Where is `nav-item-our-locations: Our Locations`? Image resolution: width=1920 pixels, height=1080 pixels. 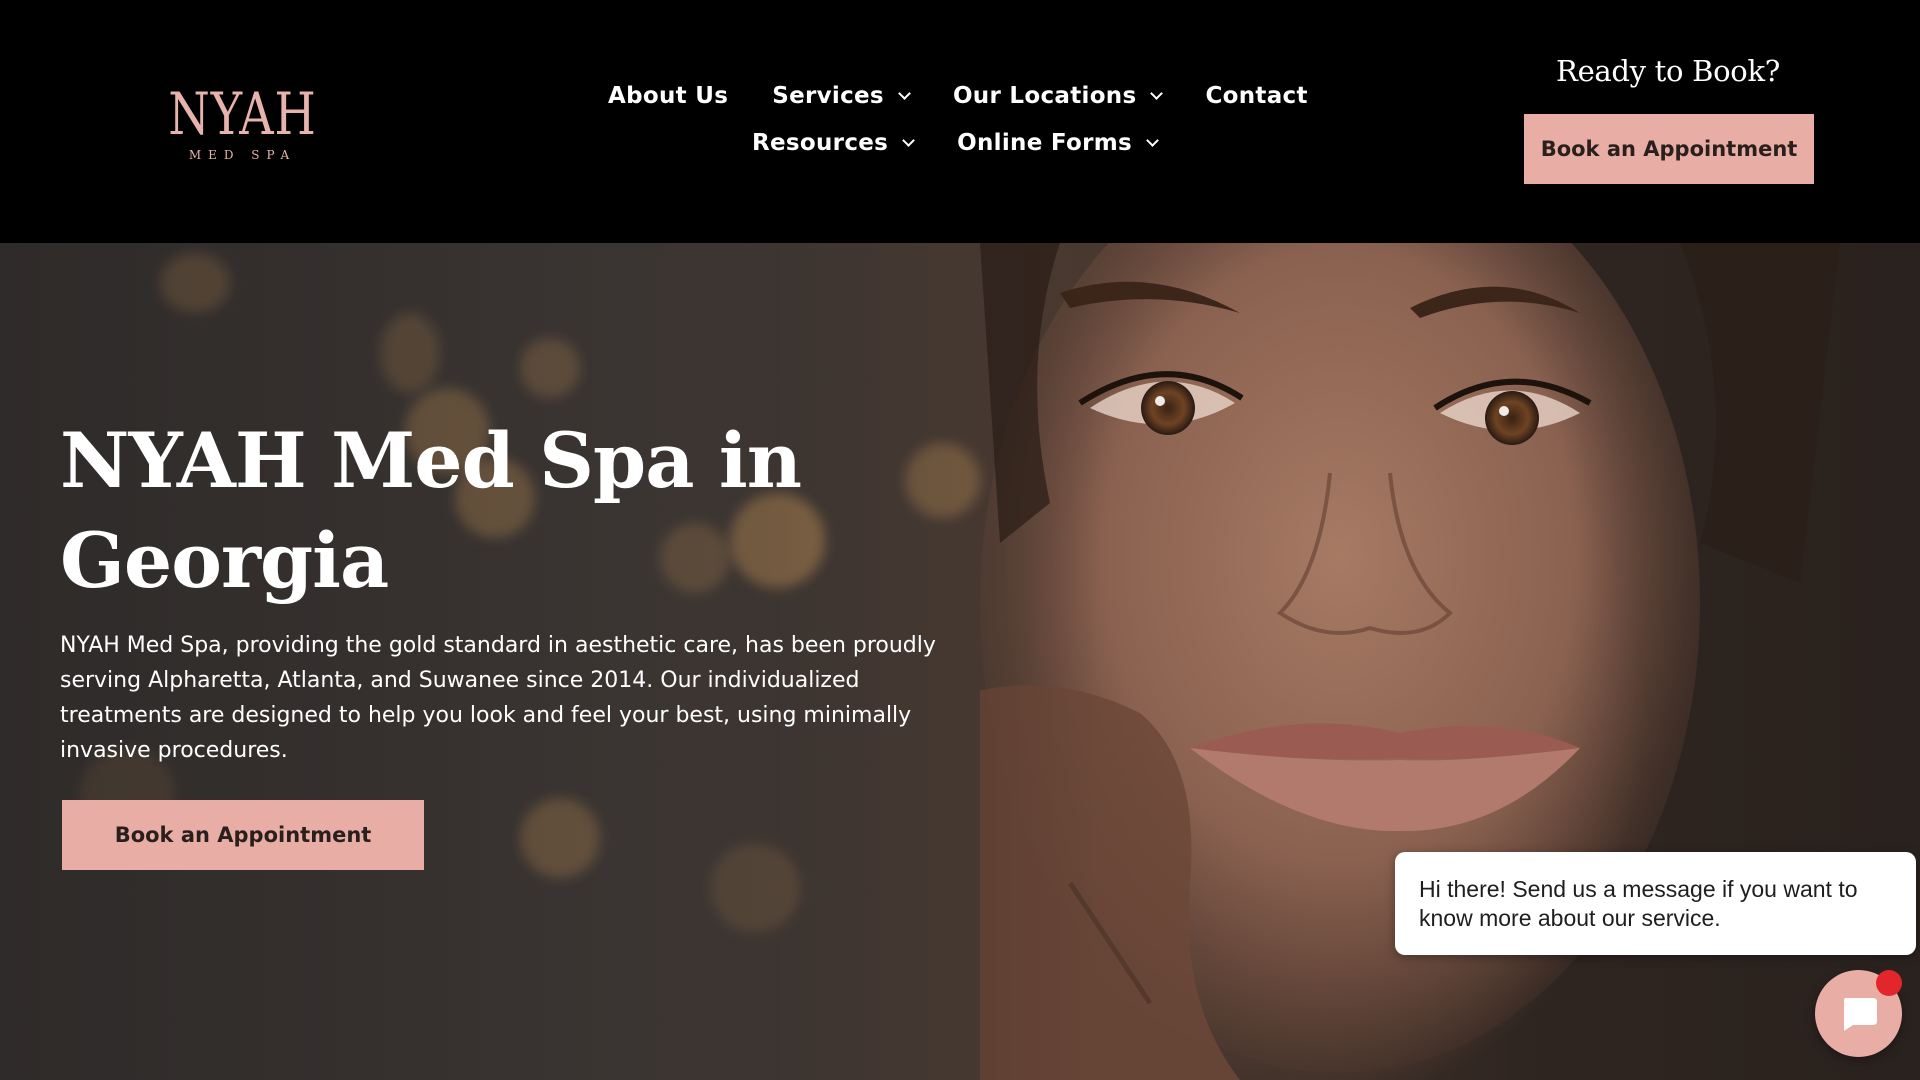
nav-item-our-locations: Our Locations is located at coordinates (1058, 96).